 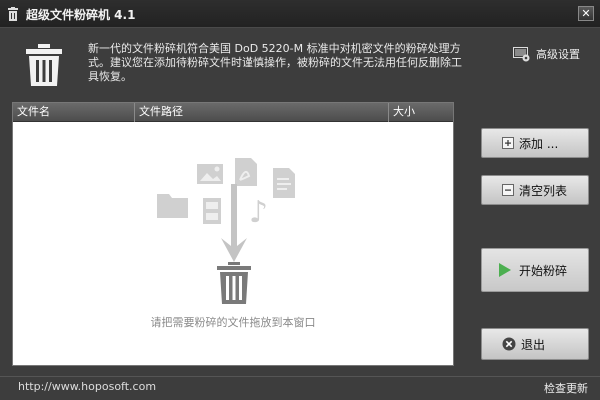 I want to click on exit-button: 退出, so click(x=535, y=344).